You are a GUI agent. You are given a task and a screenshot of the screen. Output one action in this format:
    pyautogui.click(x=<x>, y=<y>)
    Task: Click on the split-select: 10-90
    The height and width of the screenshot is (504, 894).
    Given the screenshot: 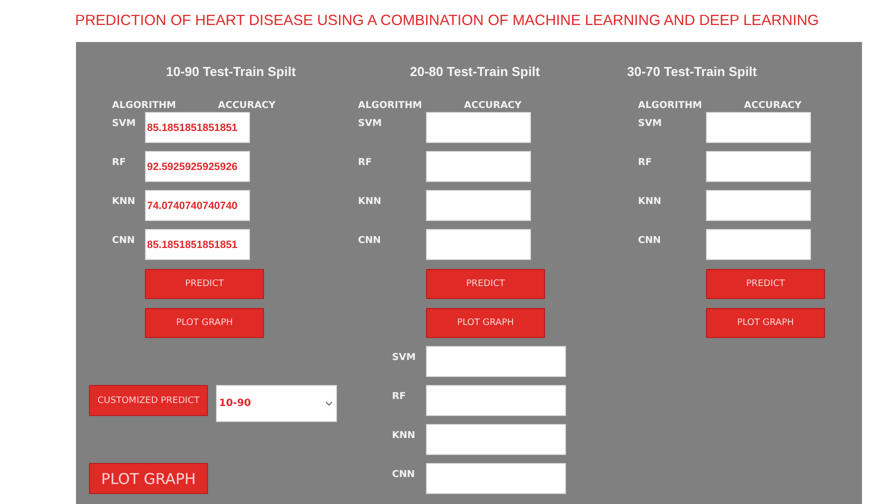 What is the action you would take?
    pyautogui.click(x=276, y=403)
    